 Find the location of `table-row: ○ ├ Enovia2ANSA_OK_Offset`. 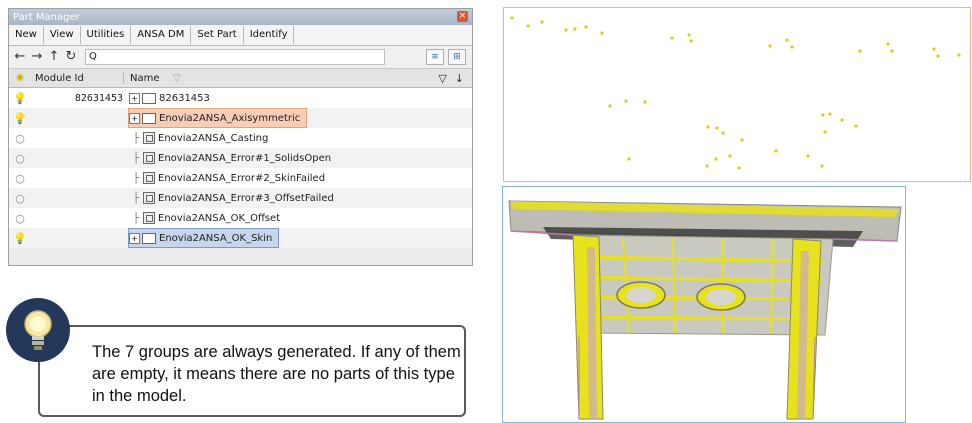

table-row: ○ ├ Enovia2ANSA_OK_Offset is located at coordinates (240, 218).